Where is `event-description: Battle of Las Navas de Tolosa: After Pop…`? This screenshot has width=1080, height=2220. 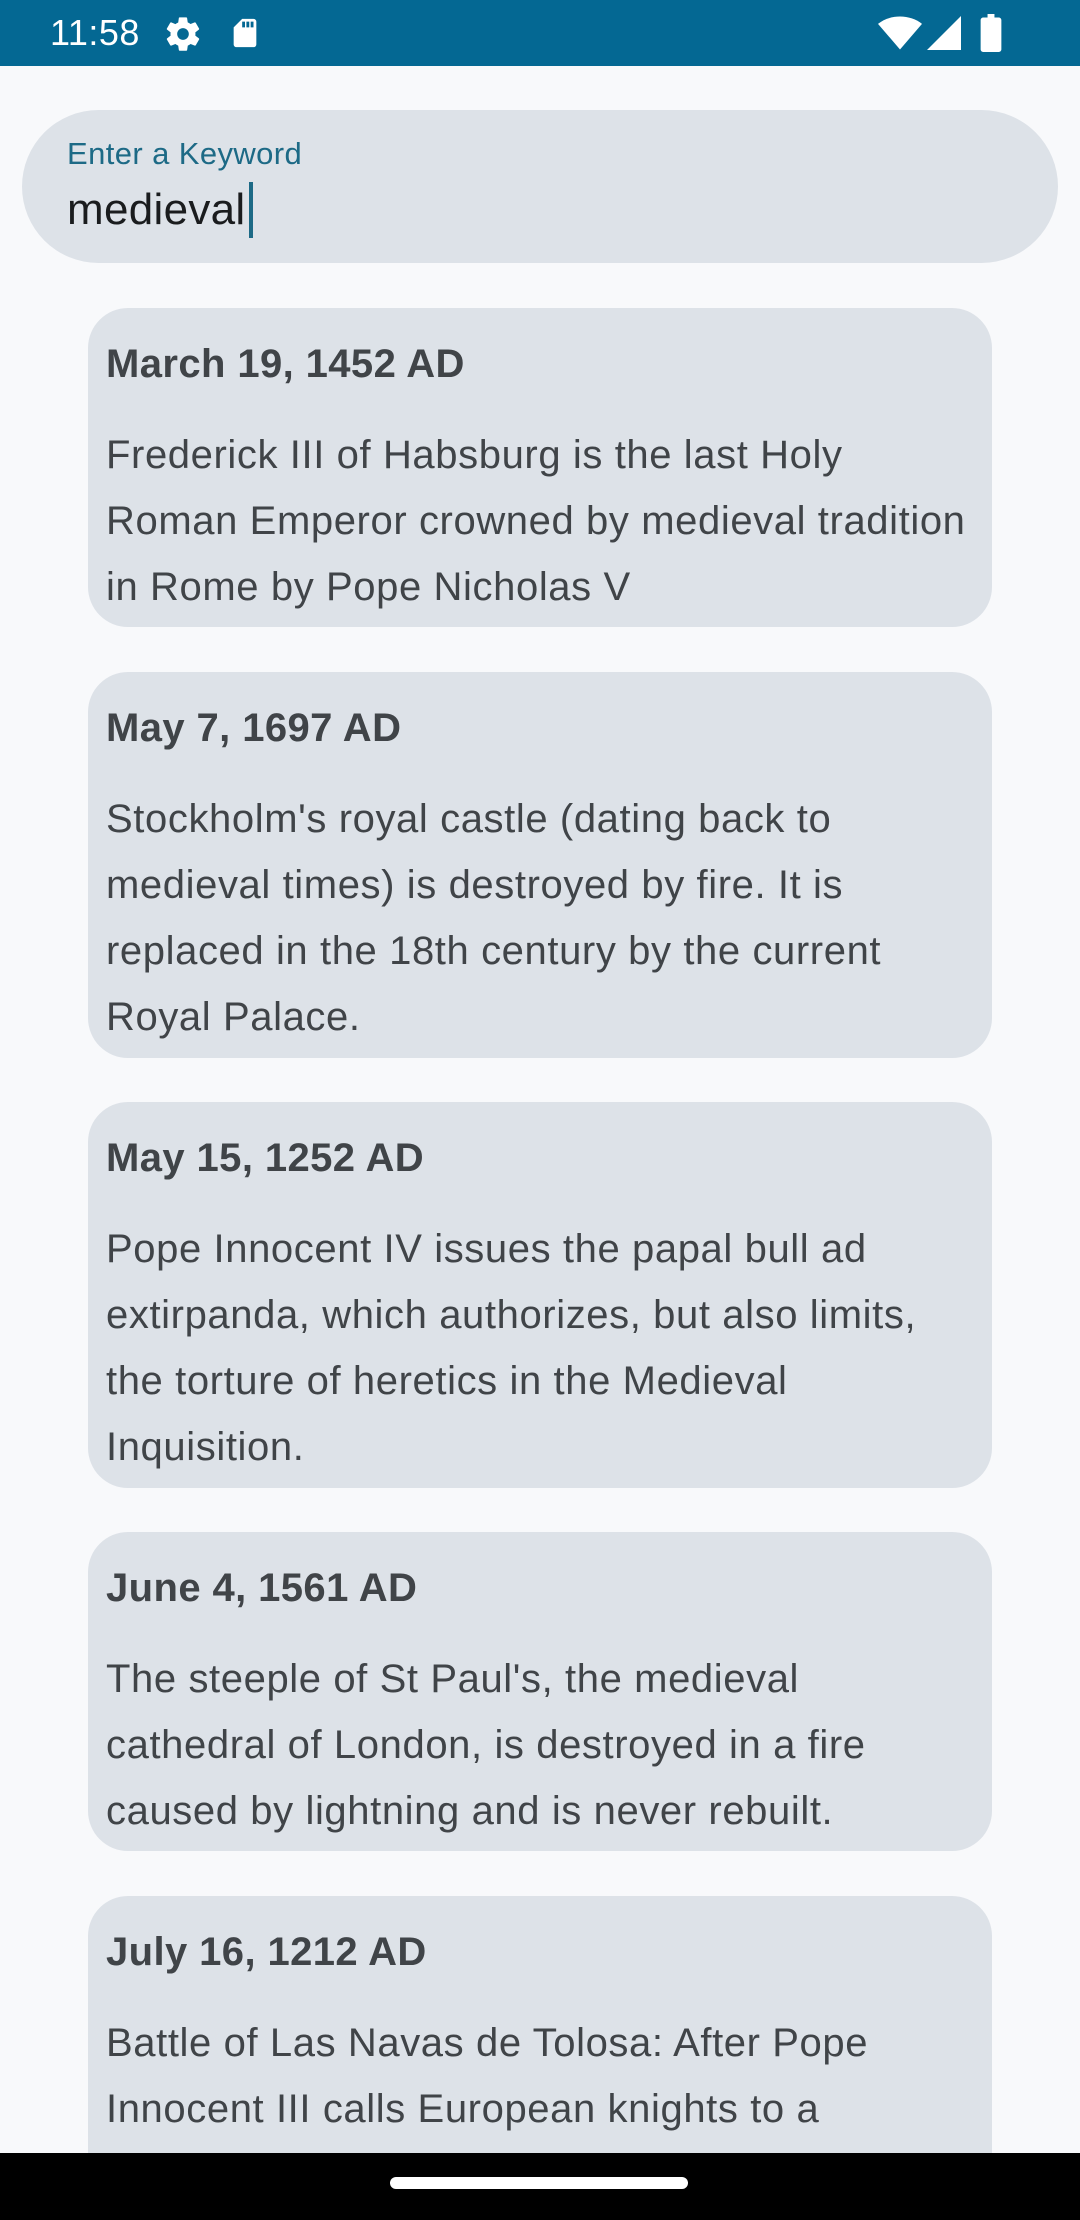 event-description: Battle of Las Navas de Tolosa: After Pop… is located at coordinates (487, 2076).